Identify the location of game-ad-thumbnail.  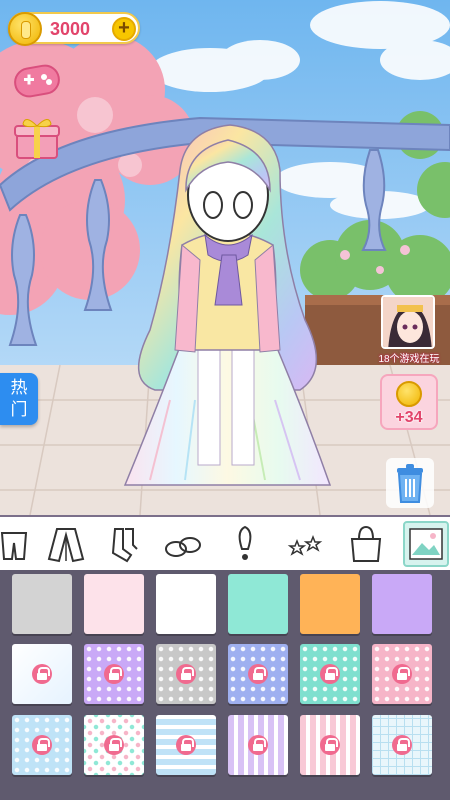
(408, 322).